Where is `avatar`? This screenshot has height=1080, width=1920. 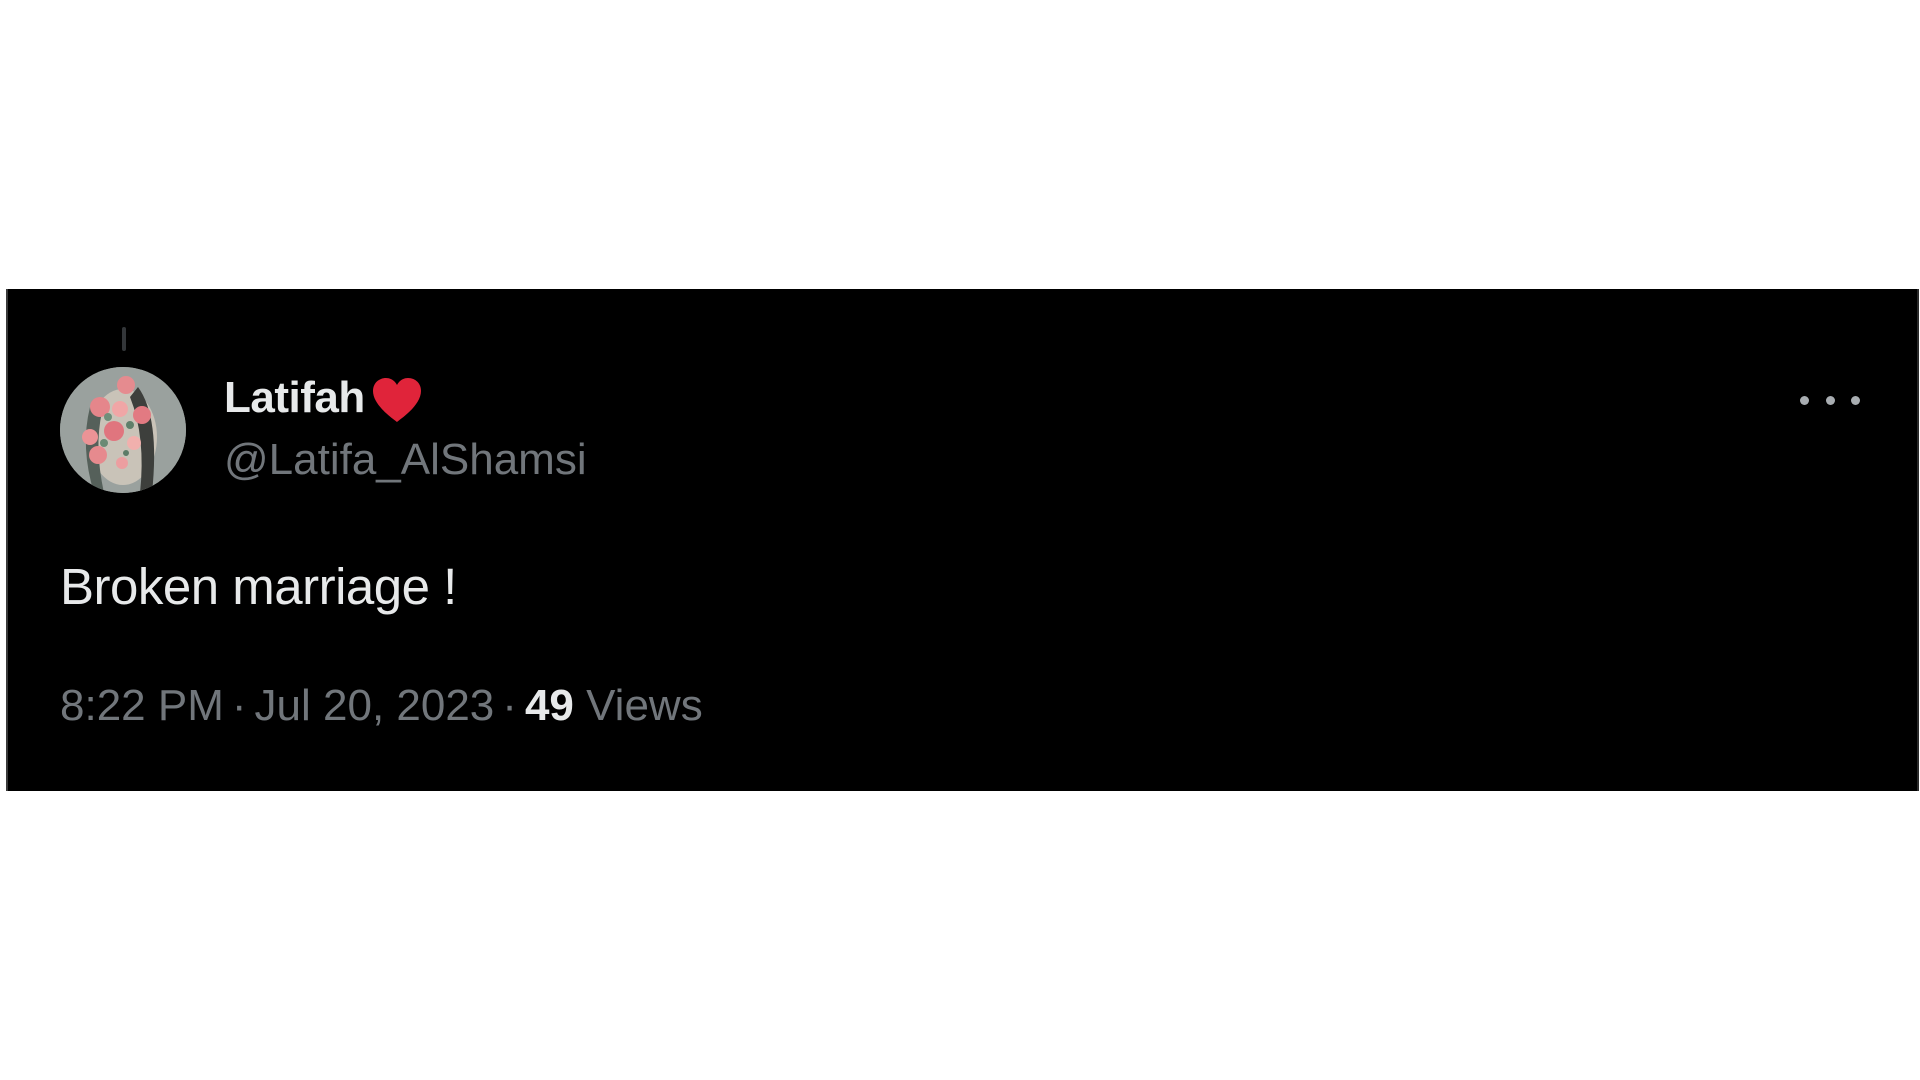
avatar is located at coordinates (123, 430).